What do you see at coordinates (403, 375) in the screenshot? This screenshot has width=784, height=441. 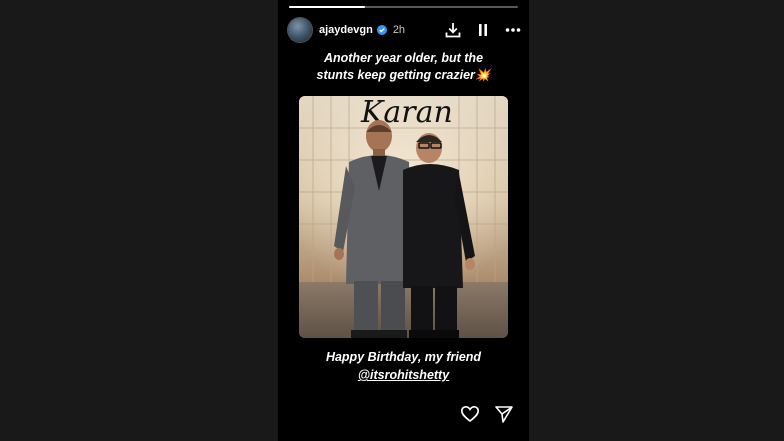 I see `mention-link: @itsrohitshetty` at bounding box center [403, 375].